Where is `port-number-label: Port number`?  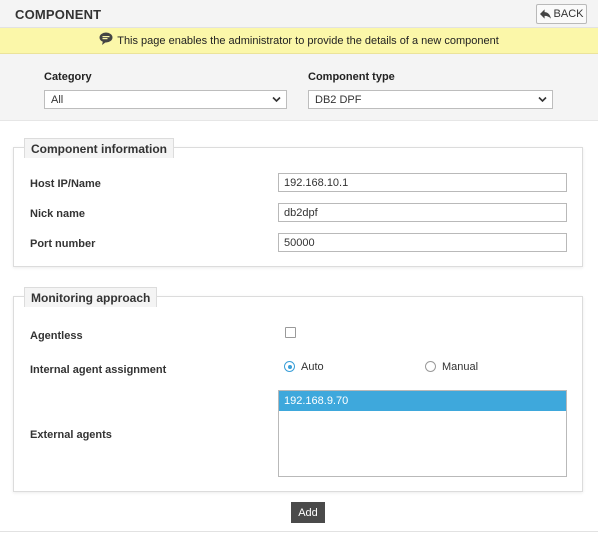 port-number-label: Port number is located at coordinates (63, 244).